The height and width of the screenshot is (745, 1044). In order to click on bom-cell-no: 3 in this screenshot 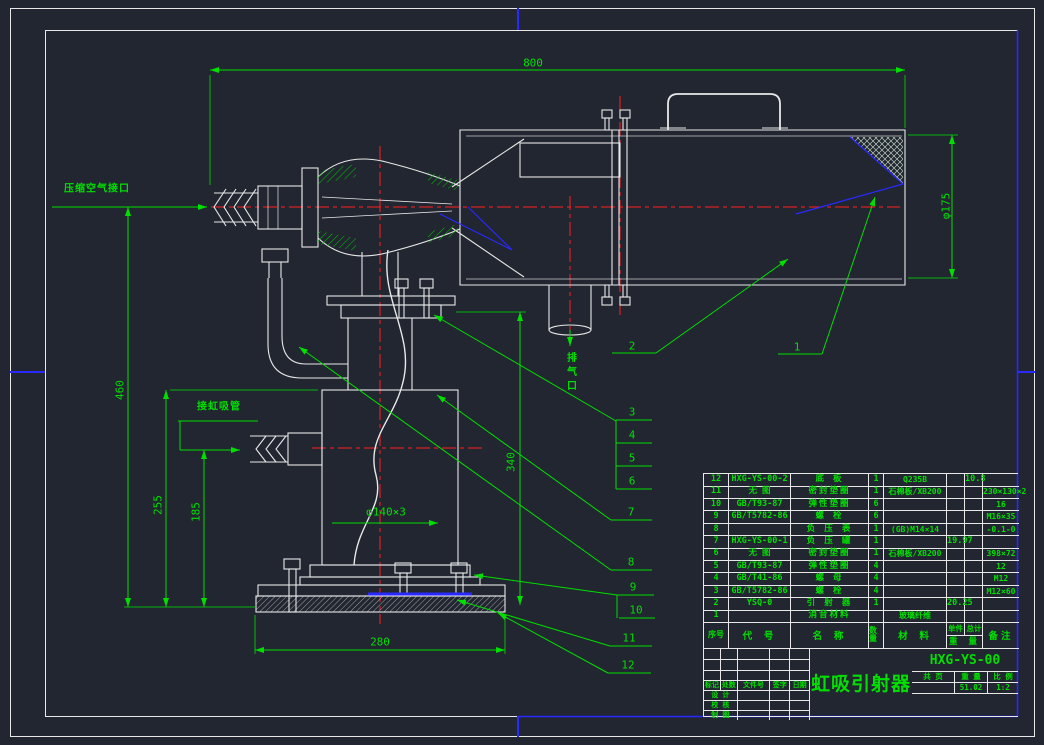, I will do `click(716, 592)`.